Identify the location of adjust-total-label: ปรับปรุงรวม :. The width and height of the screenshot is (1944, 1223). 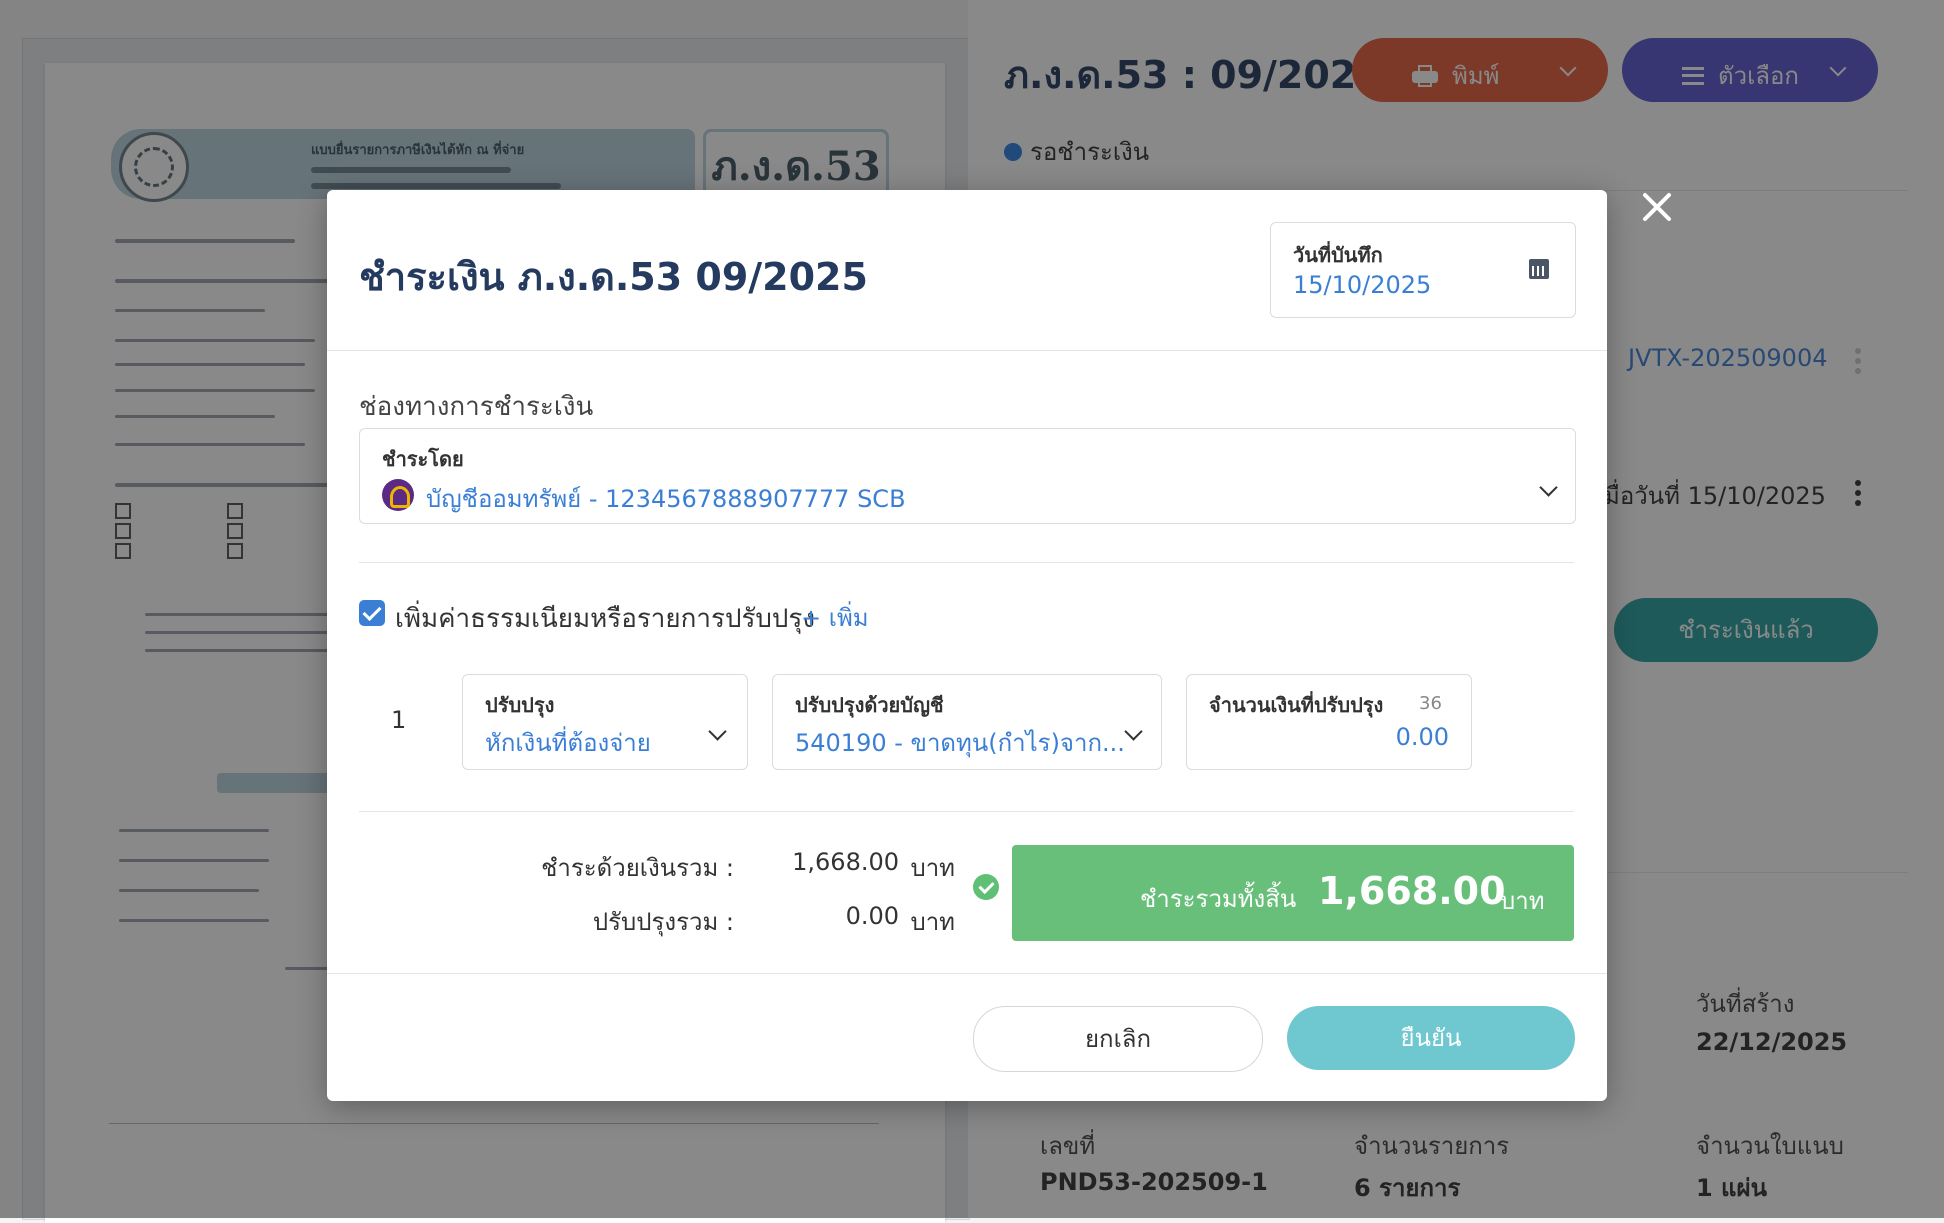
(663, 922).